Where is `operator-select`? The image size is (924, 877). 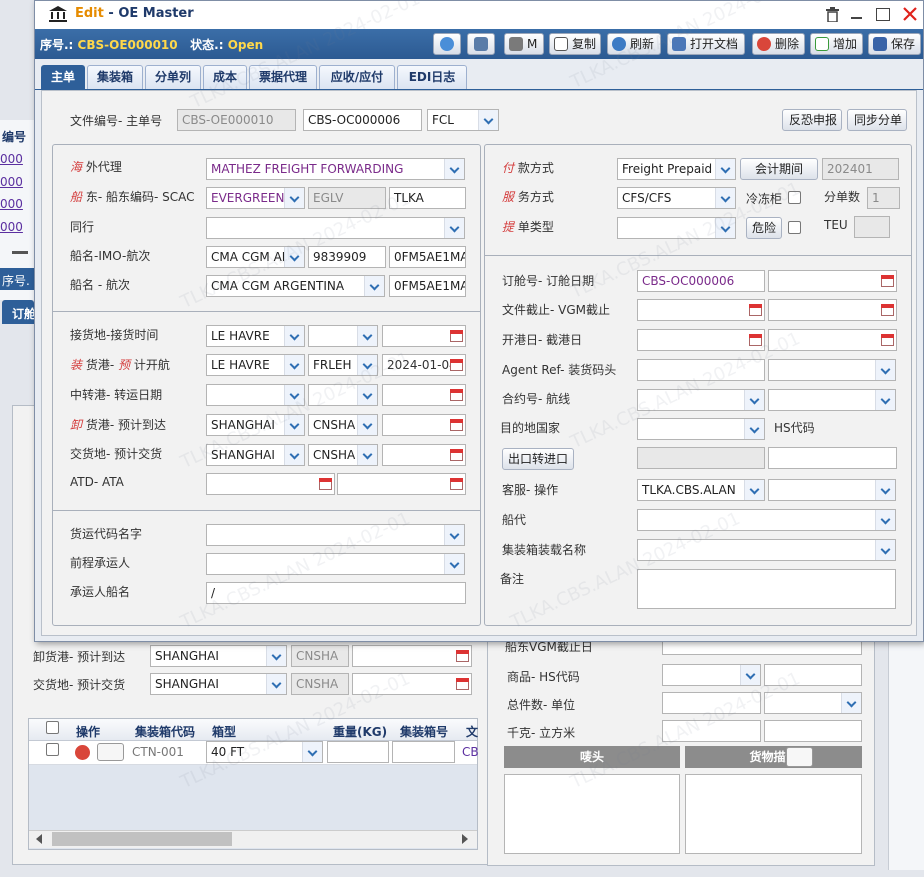
operator-select is located at coordinates (832, 490).